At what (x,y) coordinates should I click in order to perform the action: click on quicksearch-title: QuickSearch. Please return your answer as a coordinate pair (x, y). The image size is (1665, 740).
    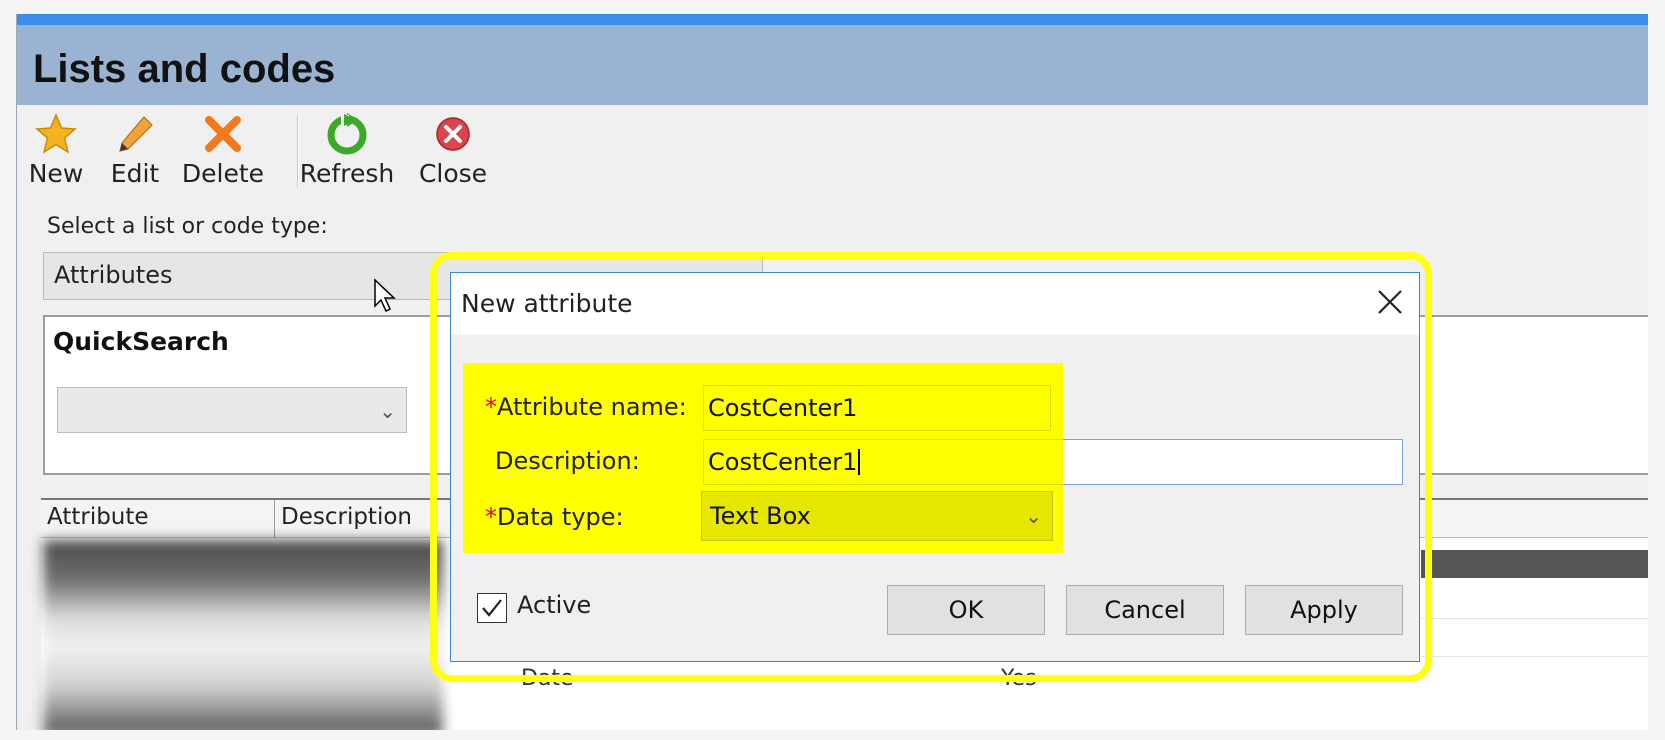
    Looking at the image, I should click on (141, 341).